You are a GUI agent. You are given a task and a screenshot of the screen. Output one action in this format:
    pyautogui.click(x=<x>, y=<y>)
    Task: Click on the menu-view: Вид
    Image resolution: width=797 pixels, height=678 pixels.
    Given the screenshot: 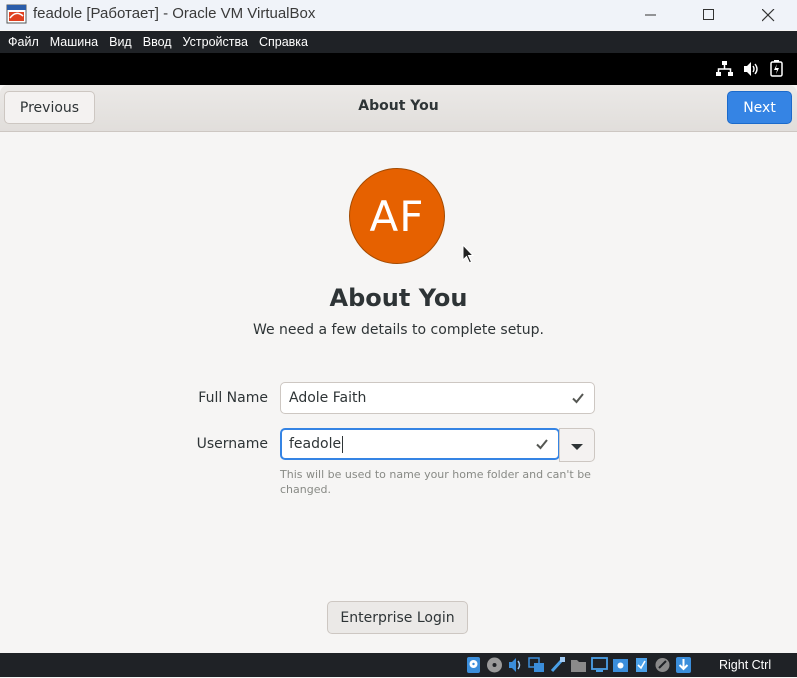 What is the action you would take?
    pyautogui.click(x=120, y=42)
    